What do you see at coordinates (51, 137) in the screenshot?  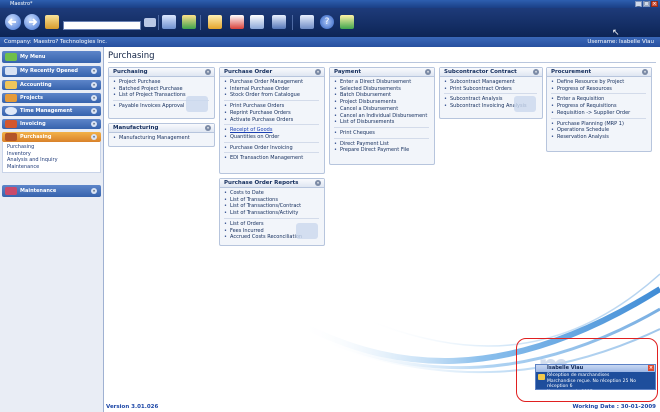 I see `sidebar-item-purchasing: Purchasing «` at bounding box center [51, 137].